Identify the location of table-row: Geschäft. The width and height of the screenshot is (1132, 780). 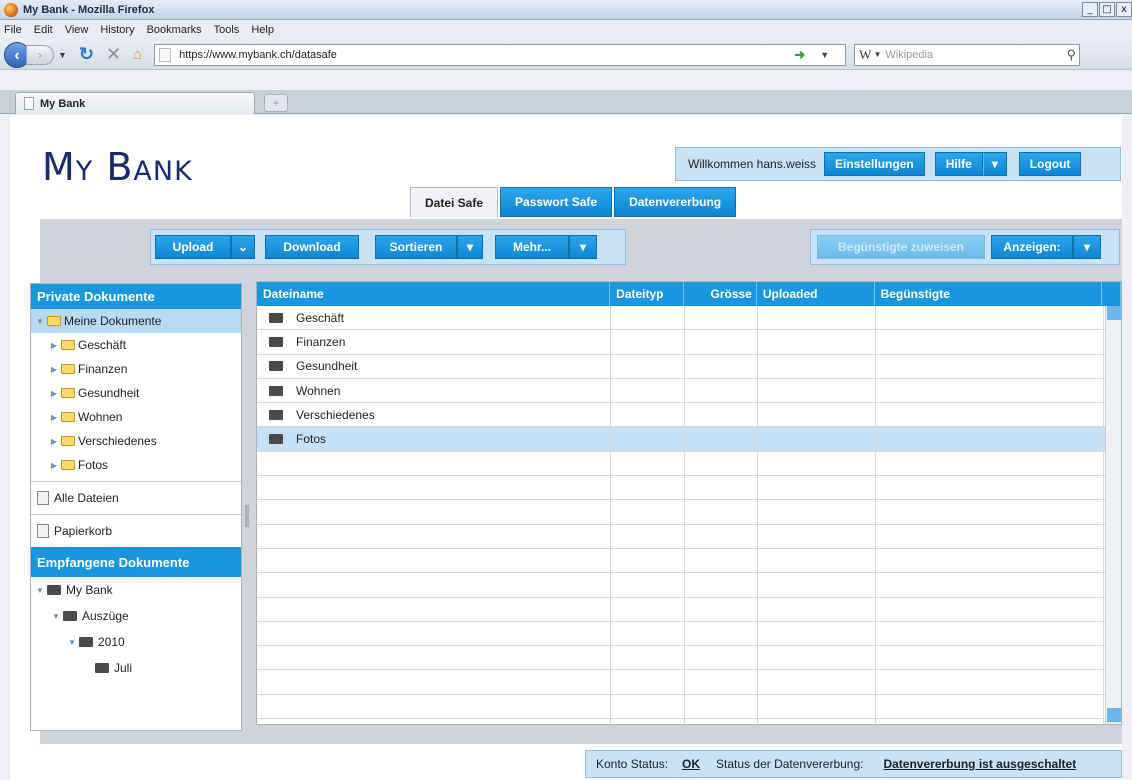
(689, 318).